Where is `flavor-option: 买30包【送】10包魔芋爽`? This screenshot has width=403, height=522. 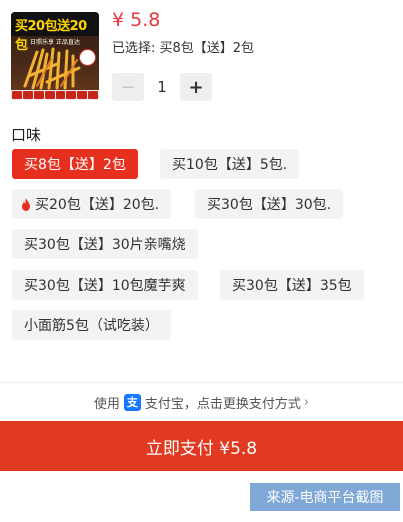 flavor-option: 买30包【送】10包魔芋爽 is located at coordinates (105, 285).